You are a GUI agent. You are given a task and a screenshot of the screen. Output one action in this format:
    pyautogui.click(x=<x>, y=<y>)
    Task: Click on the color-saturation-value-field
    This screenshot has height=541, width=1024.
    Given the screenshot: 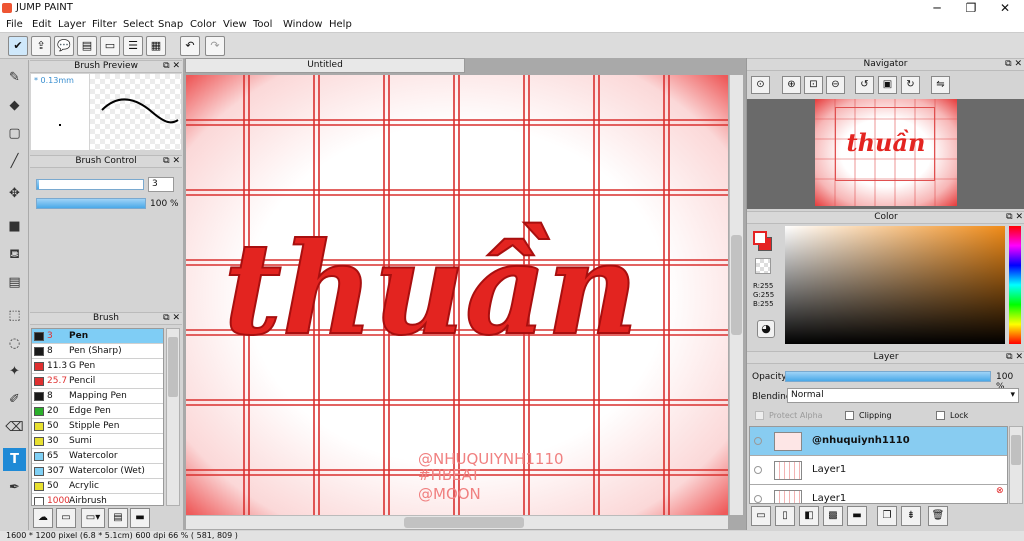 What is the action you would take?
    pyautogui.click(x=895, y=285)
    